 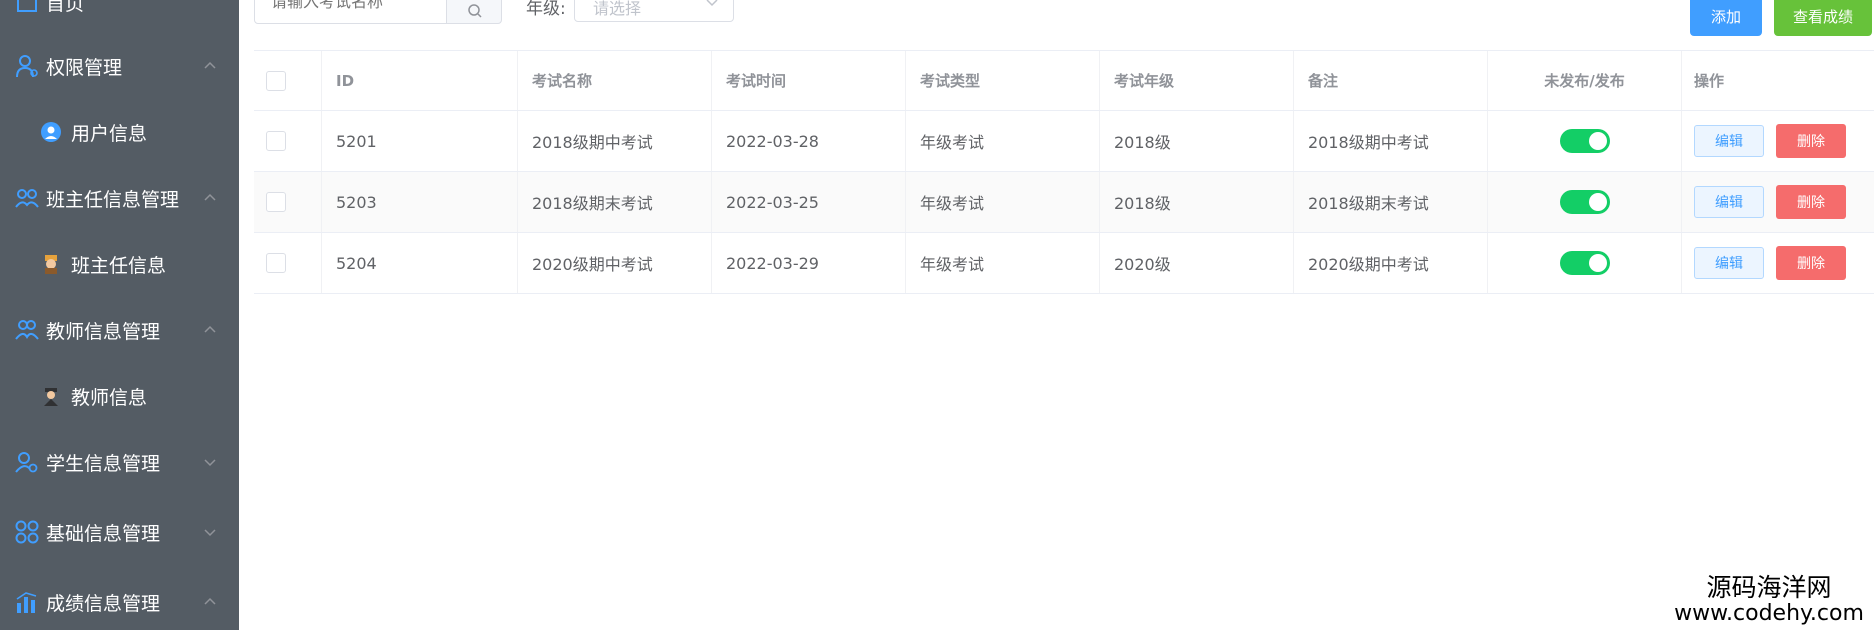 I want to click on sidebar-item-head-teacher-mgmt: 班主任信息管理, so click(x=119, y=198).